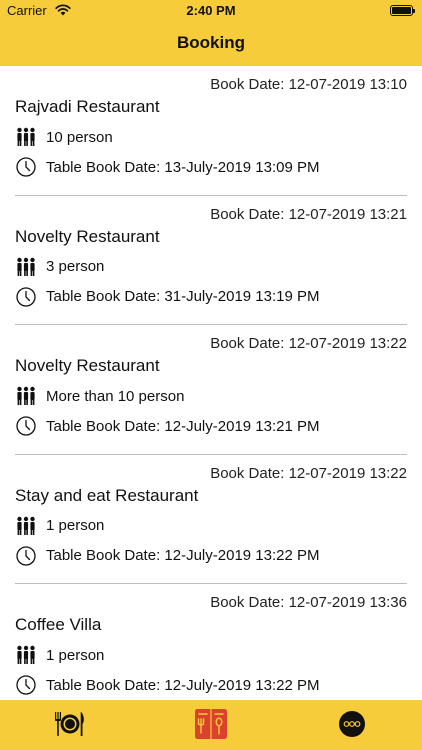 The width and height of the screenshot is (422, 750). I want to click on book-date: Book Date: 12-07-2019 13:36, so click(308, 602).